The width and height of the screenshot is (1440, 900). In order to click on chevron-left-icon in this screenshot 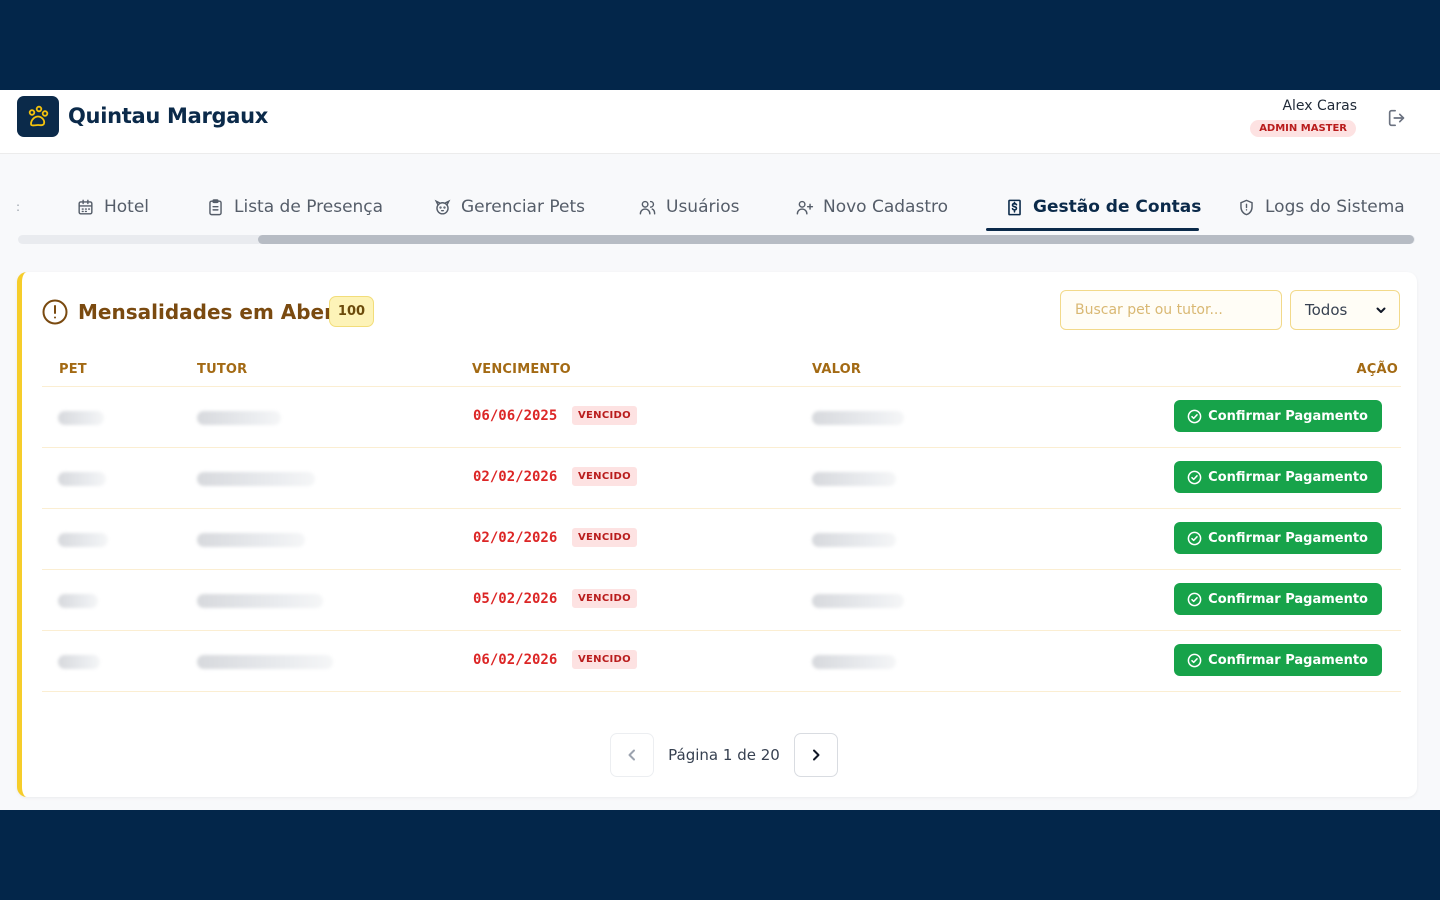, I will do `click(631, 755)`.